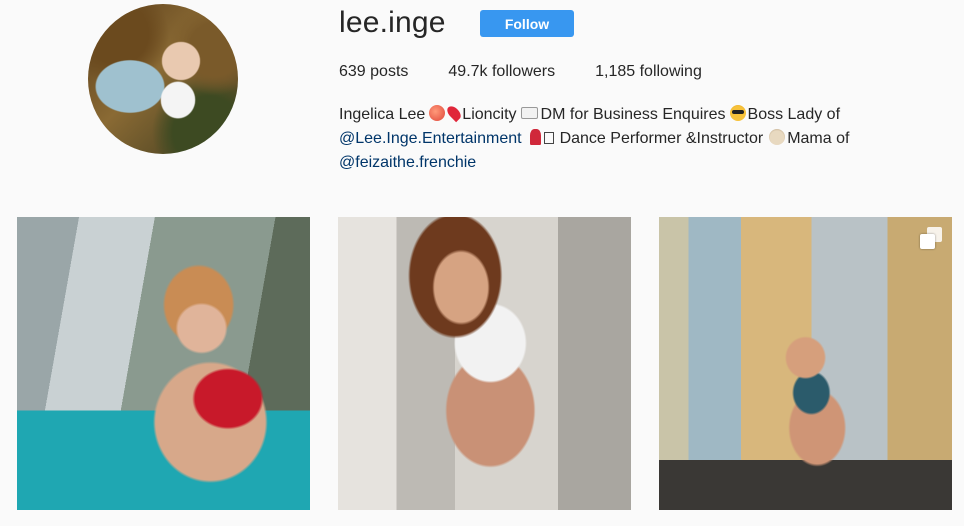 The image size is (964, 526). Describe the element at coordinates (430, 138) in the screenshot. I see `bio-link-entertainment: @Lee.Inge.Entertainment` at that location.